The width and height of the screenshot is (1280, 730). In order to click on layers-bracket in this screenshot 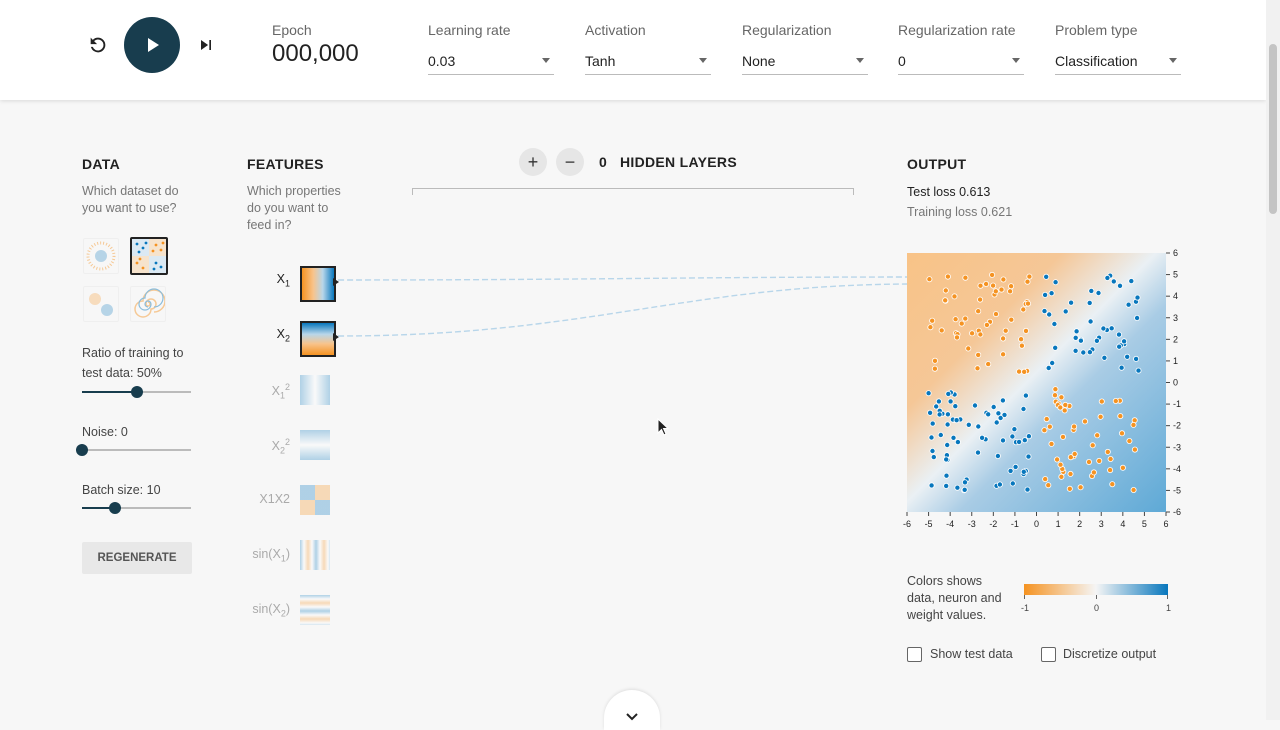, I will do `click(633, 191)`.